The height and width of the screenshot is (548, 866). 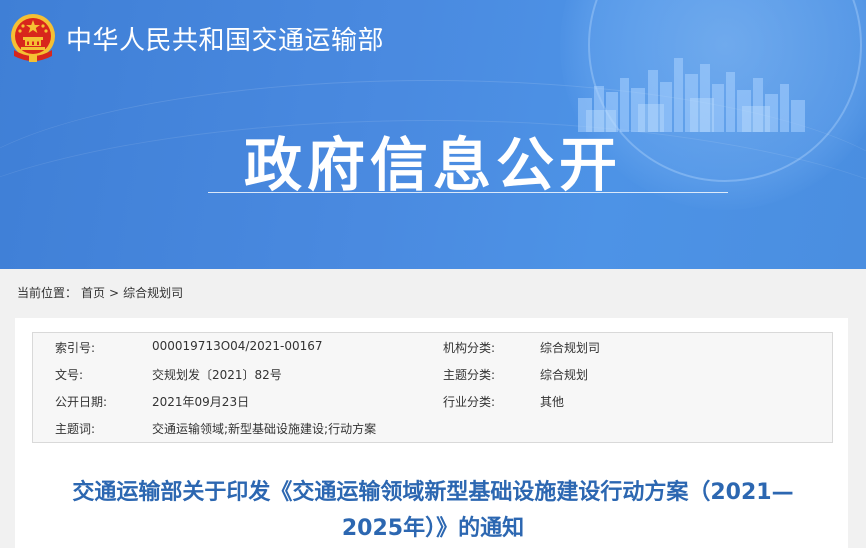 I want to click on document-title-line: 2025年）》的通知, so click(x=433, y=528).